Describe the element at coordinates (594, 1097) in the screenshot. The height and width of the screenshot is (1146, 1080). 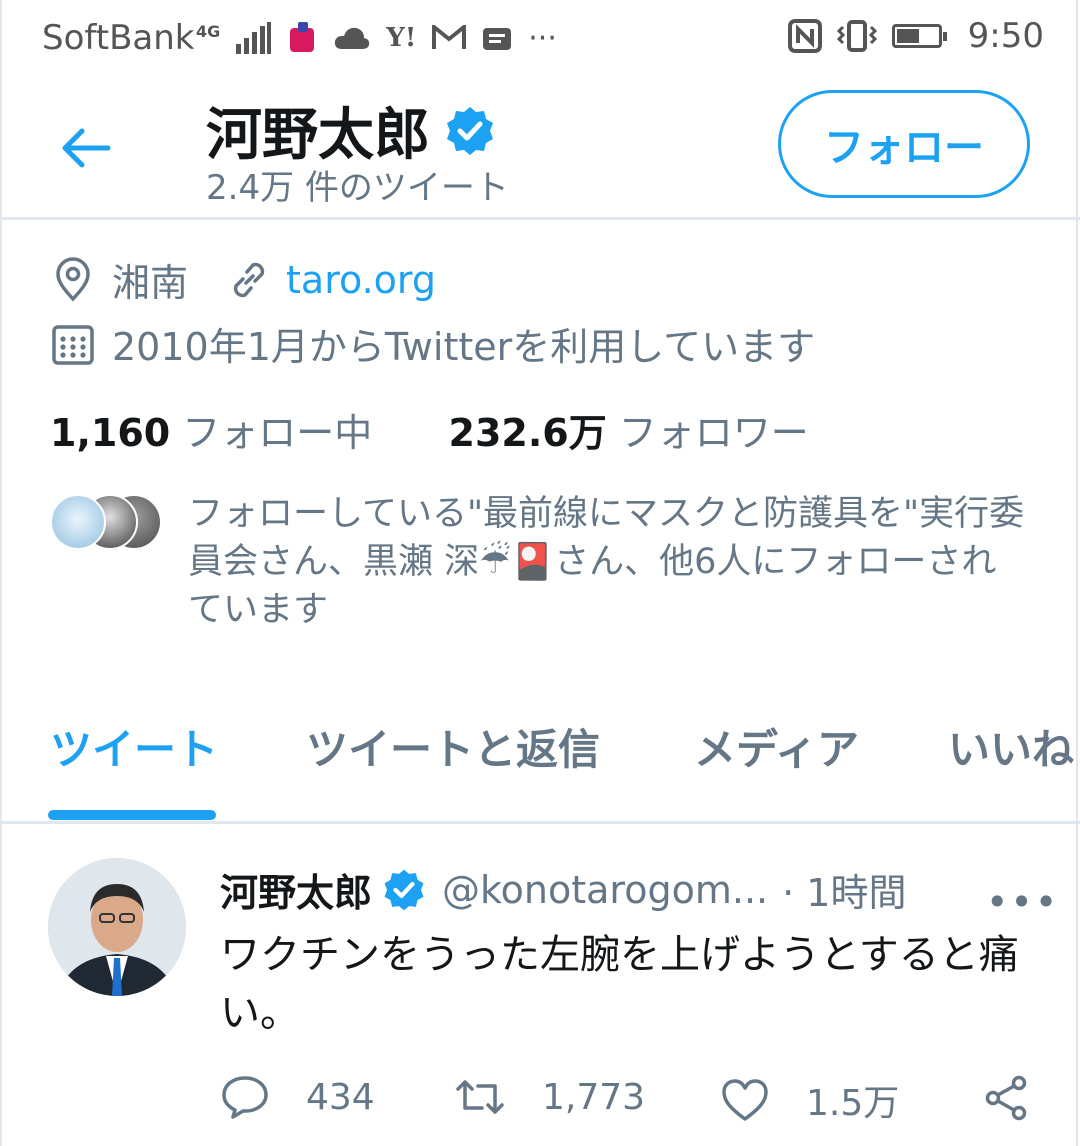
I see `retweet-count: 1,773` at that location.